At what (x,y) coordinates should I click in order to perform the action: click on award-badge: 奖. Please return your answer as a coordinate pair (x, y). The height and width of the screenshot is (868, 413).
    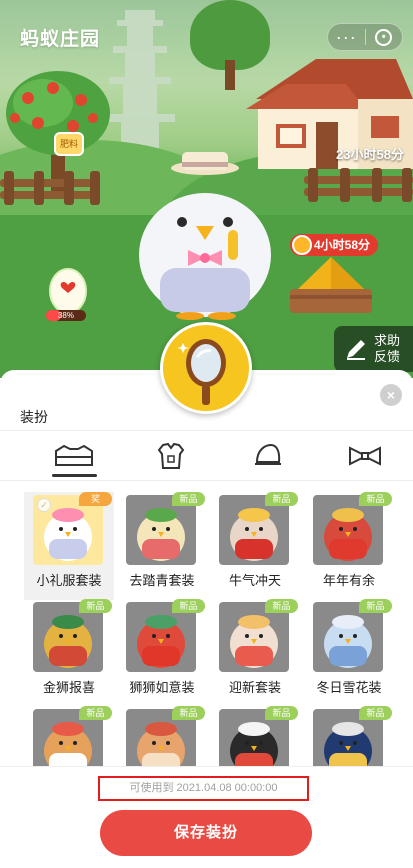
    Looking at the image, I should click on (95, 499).